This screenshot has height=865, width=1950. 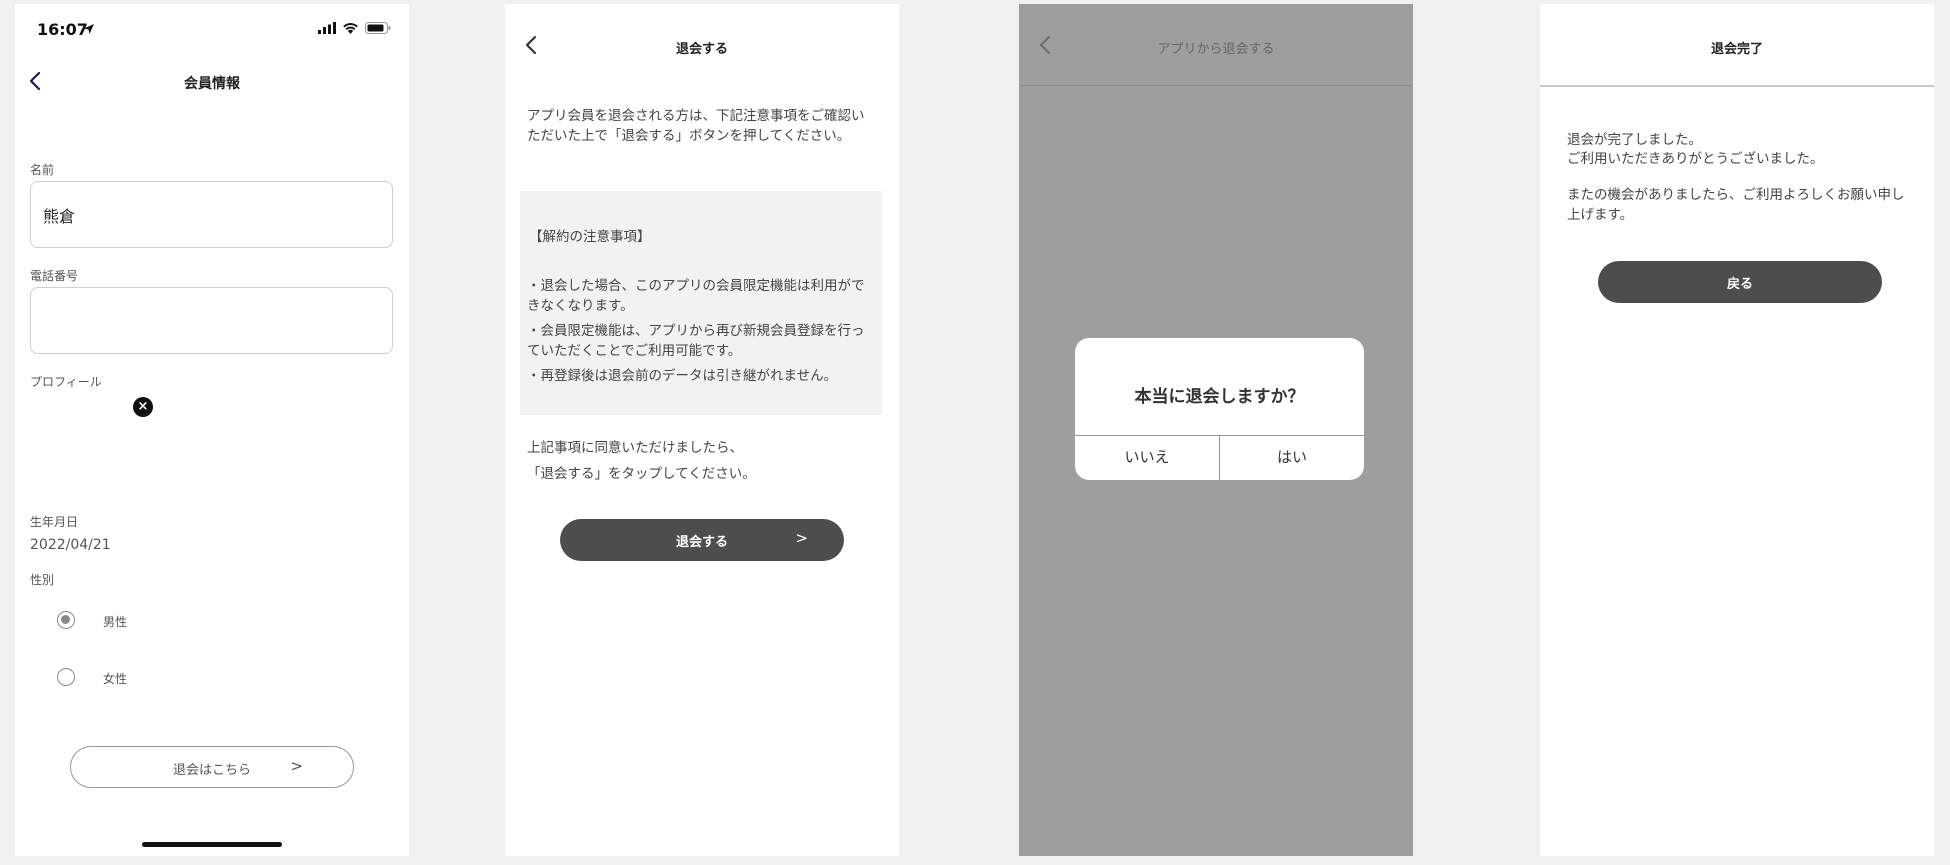 I want to click on withdraw-button: 退会する >, so click(x=702, y=540).